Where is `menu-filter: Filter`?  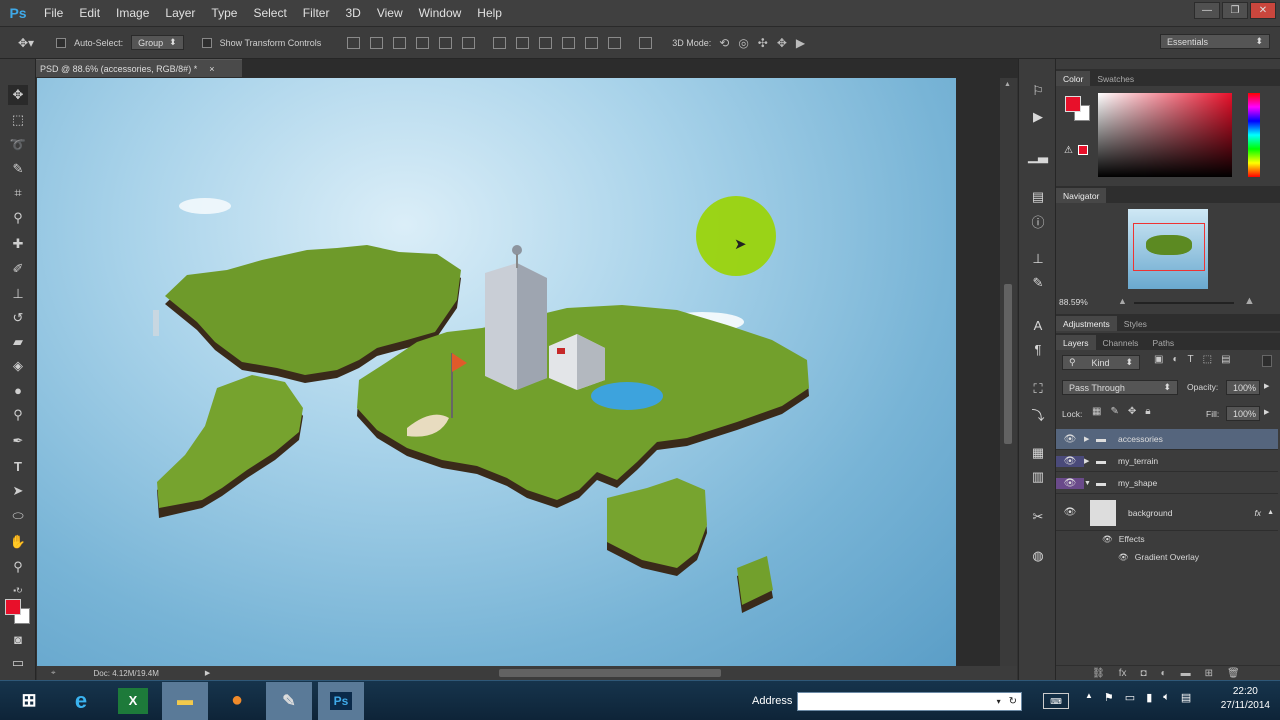 menu-filter: Filter is located at coordinates (316, 13).